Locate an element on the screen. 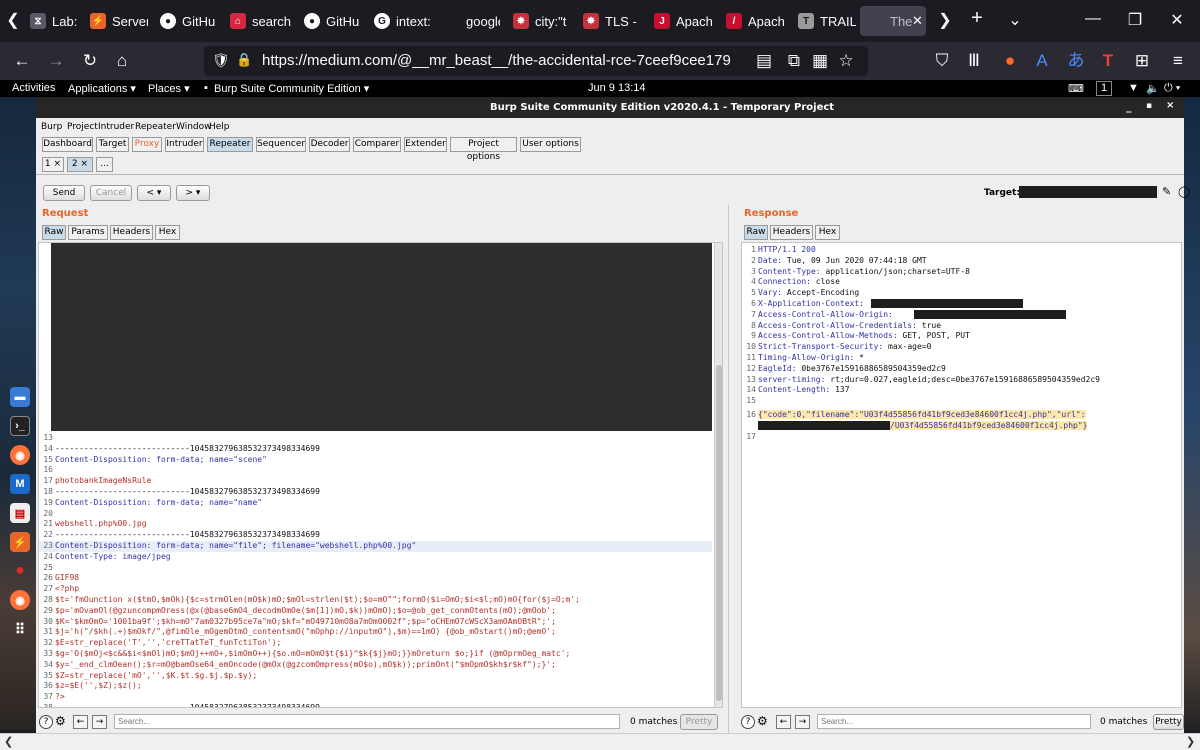 This screenshot has height=750, width=1200. browser-tab: ⌂ search is located at coordinates (257, 21).